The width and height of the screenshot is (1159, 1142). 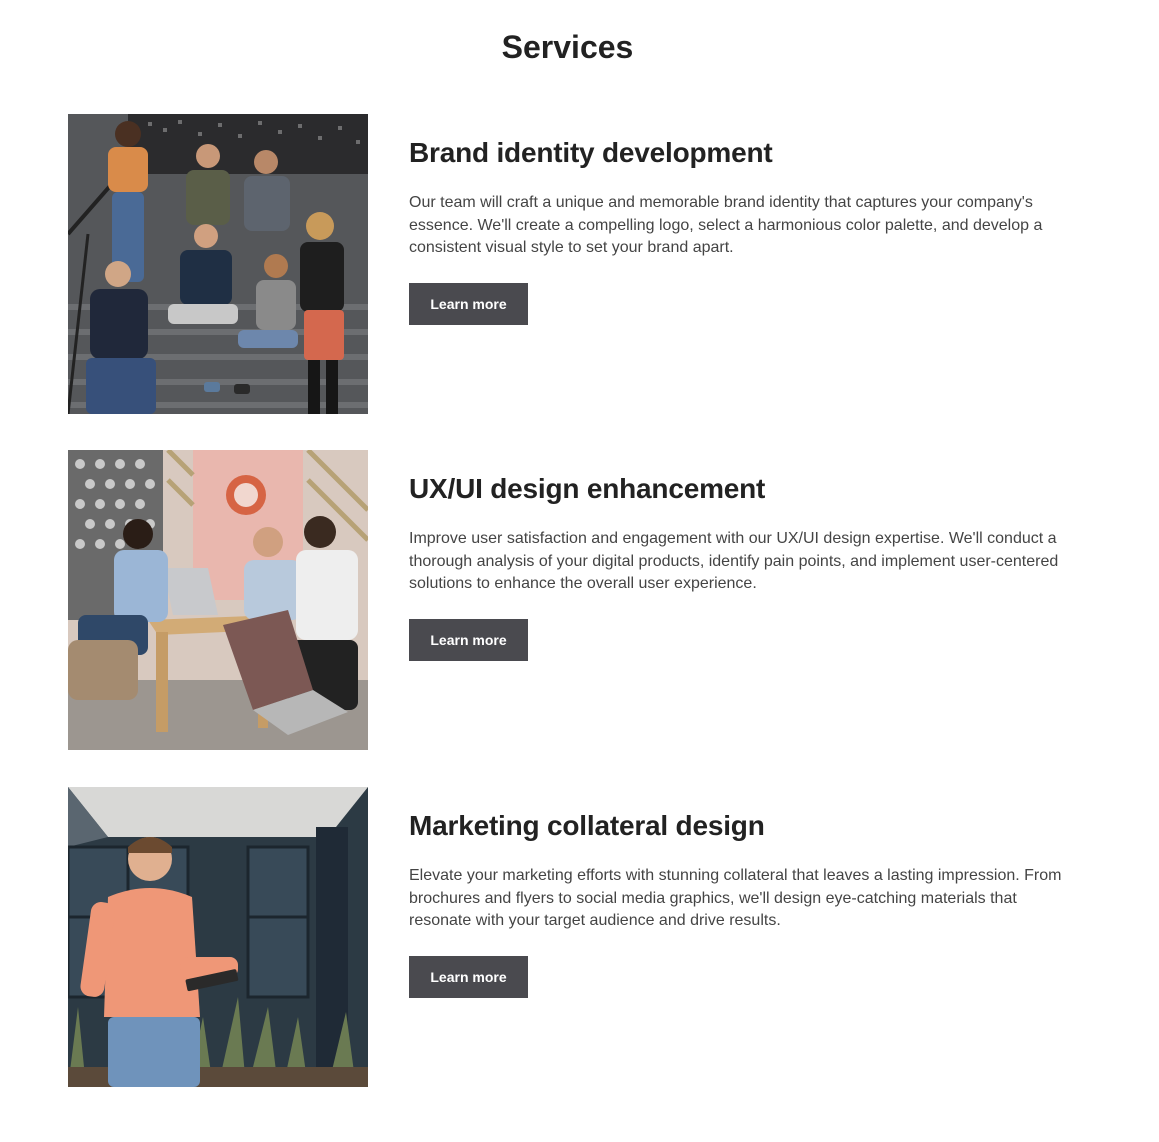 I want to click on service-heading: Brand identity development, so click(x=591, y=152).